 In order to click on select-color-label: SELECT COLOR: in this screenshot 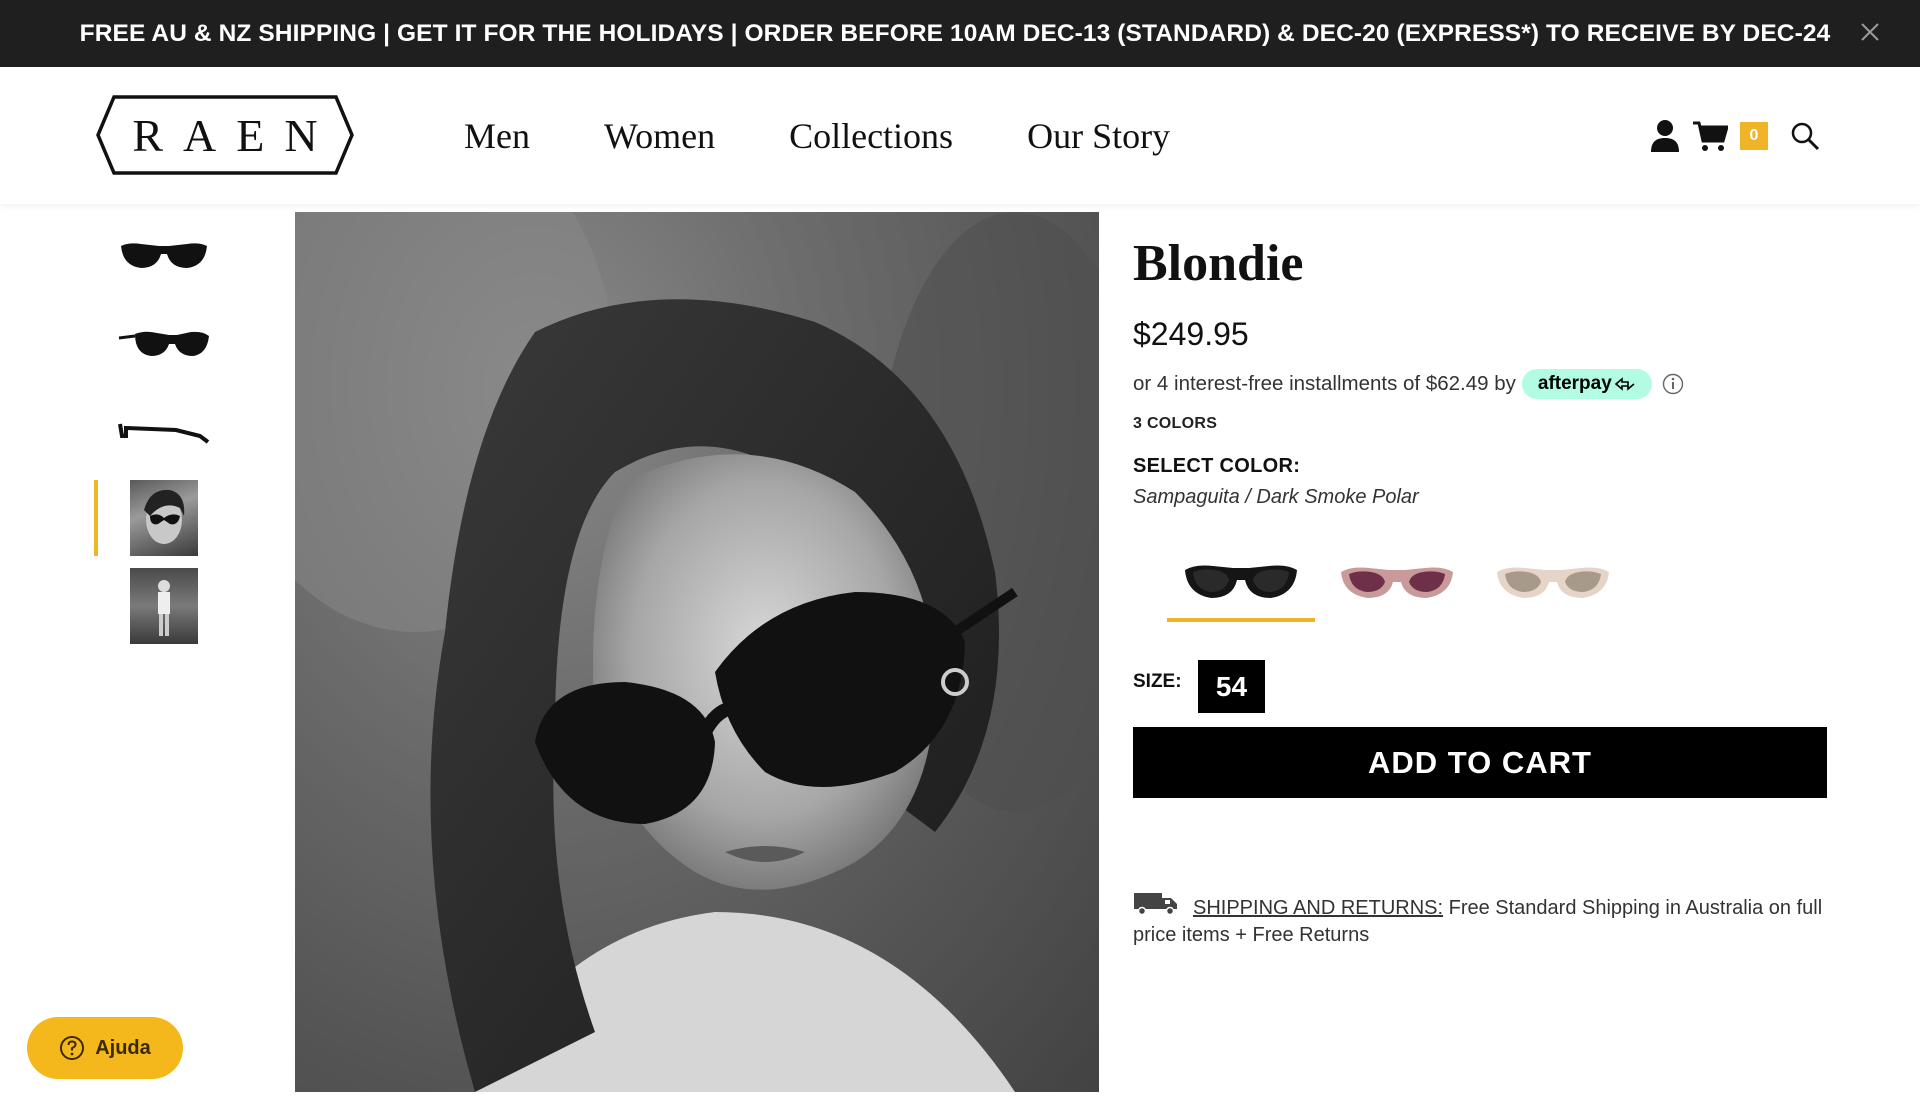, I will do `click(1217, 466)`.